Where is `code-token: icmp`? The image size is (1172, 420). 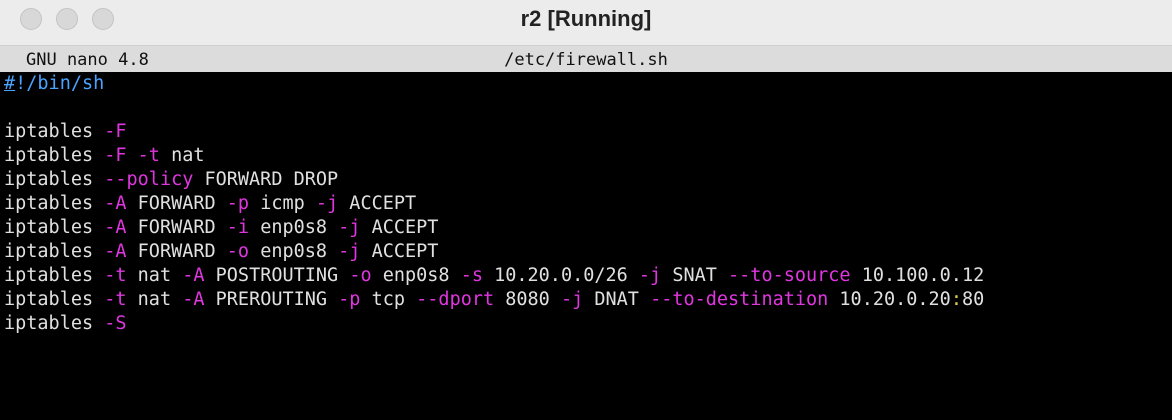 code-token: icmp is located at coordinates (282, 203).